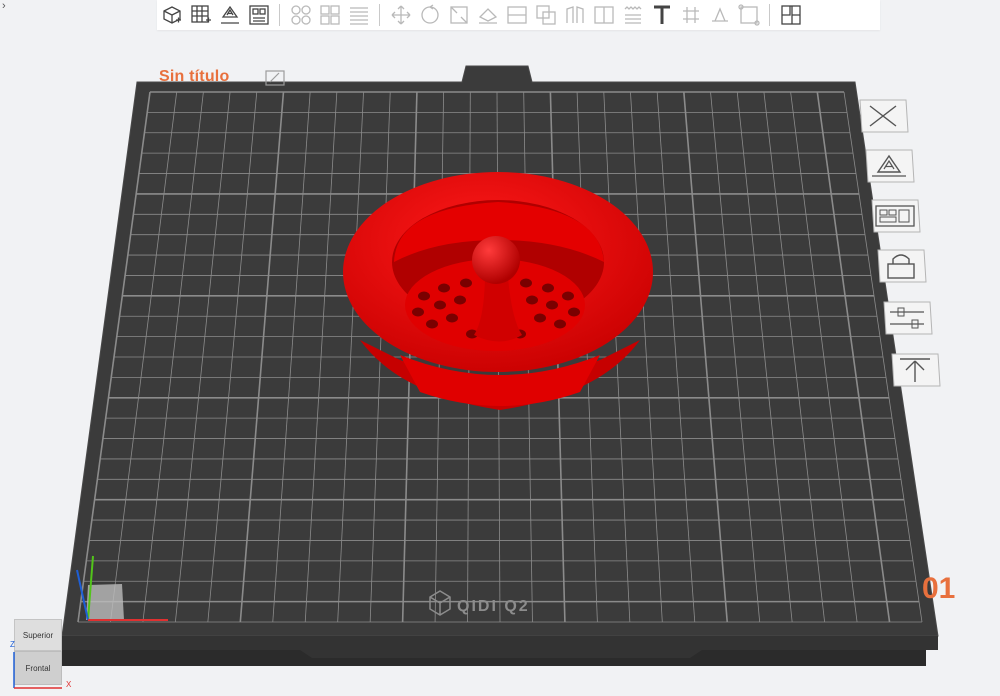  I want to click on delete-plate-button, so click(883, 116).